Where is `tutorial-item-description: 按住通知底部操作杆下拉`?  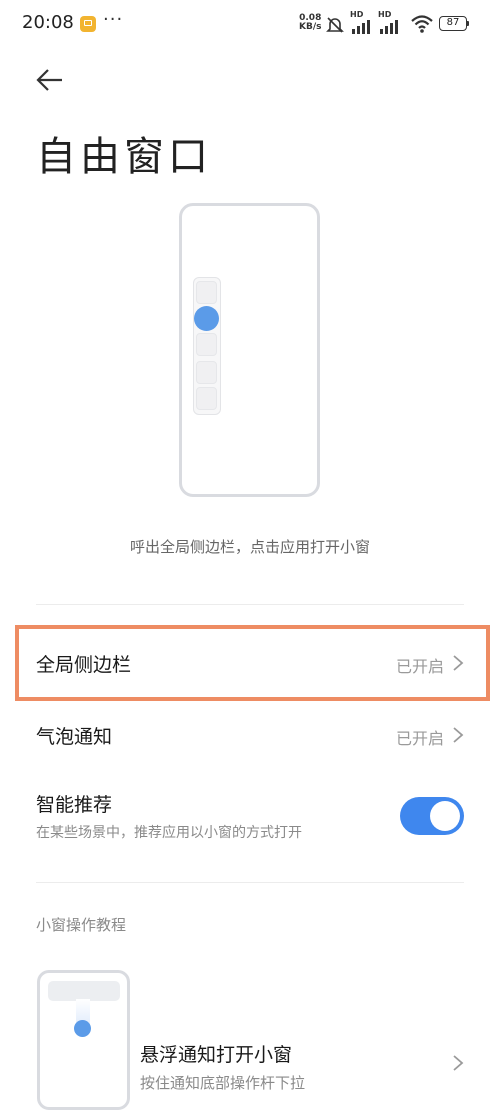
tutorial-item-description: 按住通知底部操作杆下拉 is located at coordinates (223, 1083).